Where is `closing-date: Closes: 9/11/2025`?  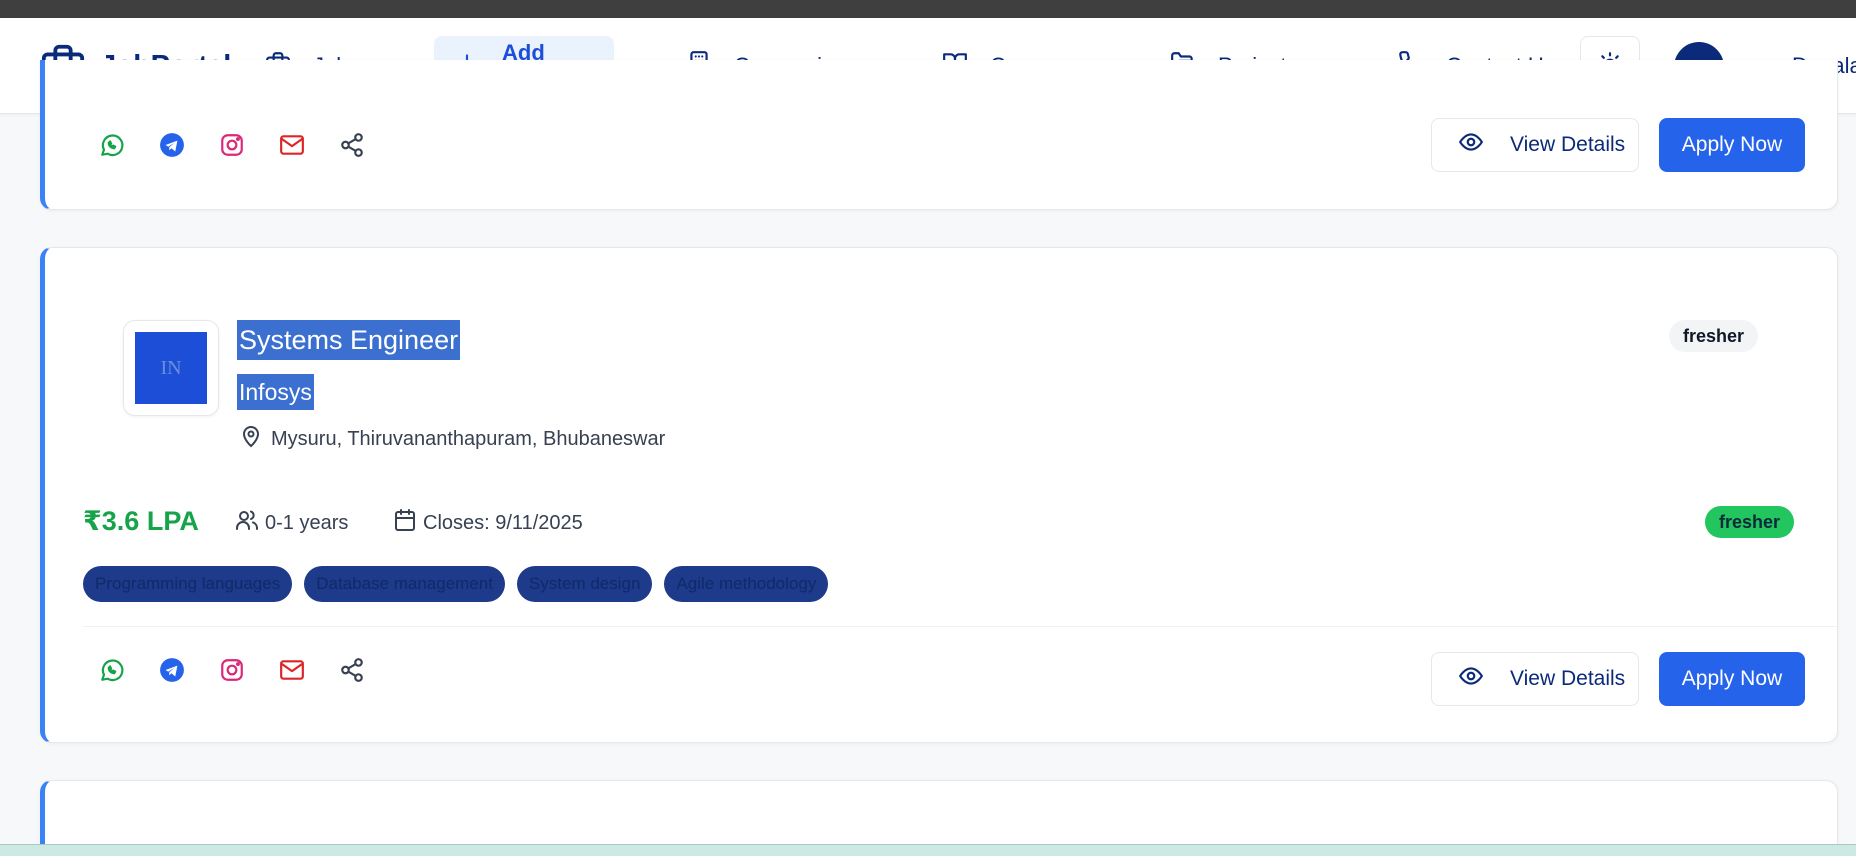 closing-date: Closes: 9/11/2025 is located at coordinates (488, 523).